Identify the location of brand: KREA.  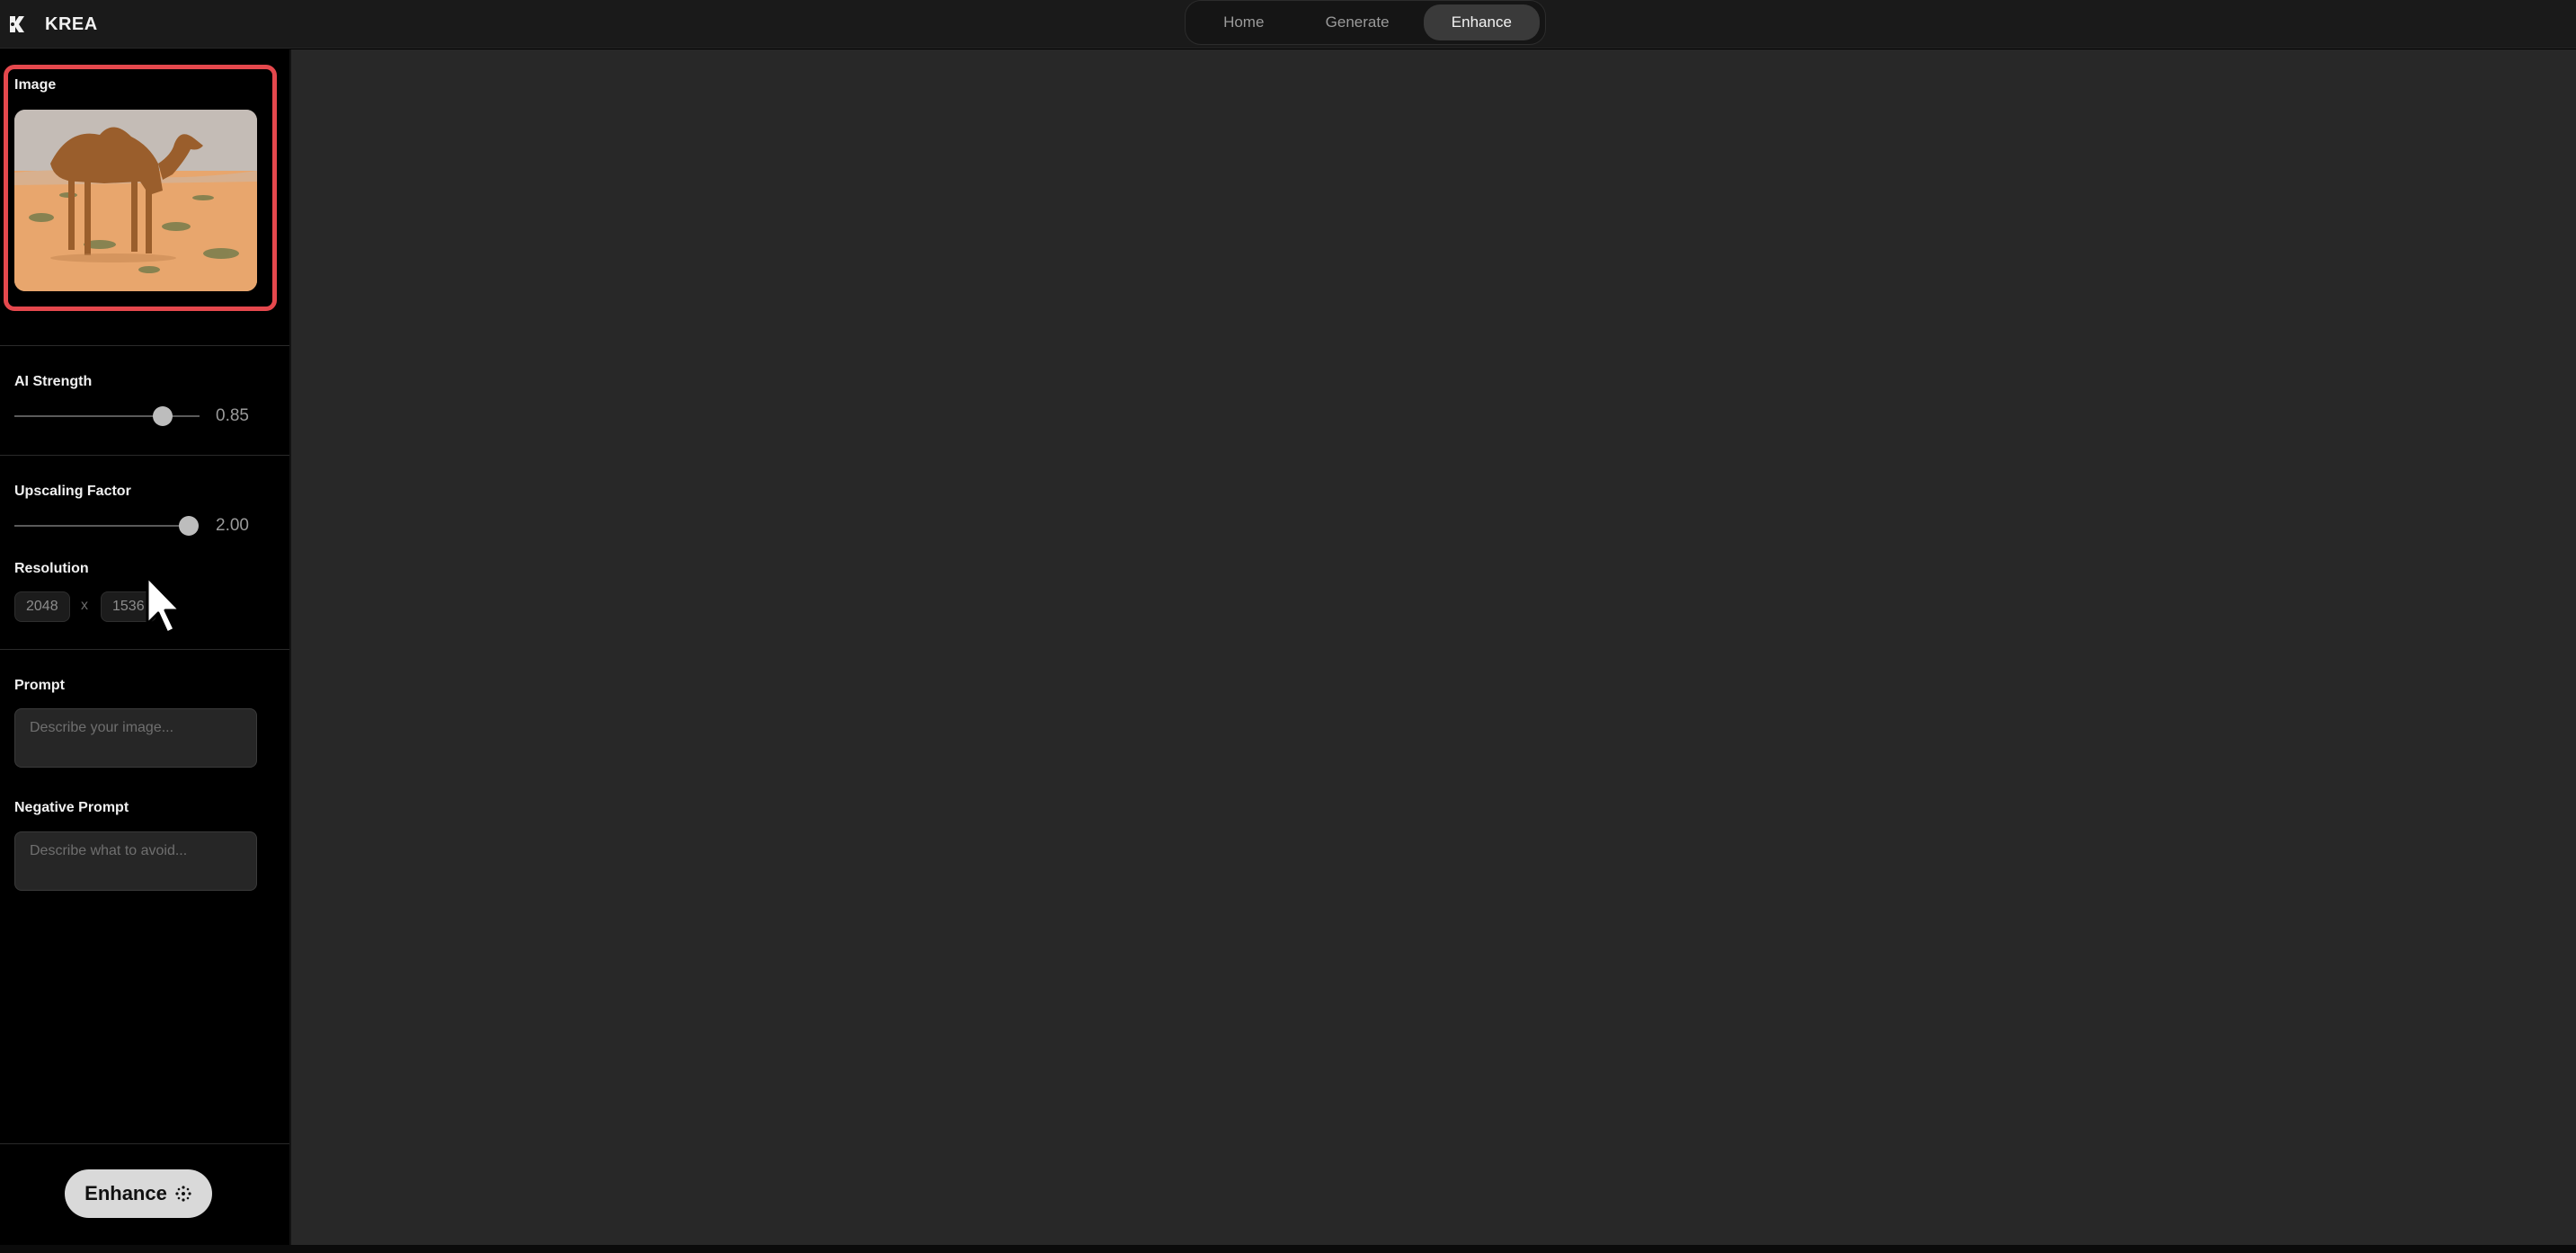
(52, 24).